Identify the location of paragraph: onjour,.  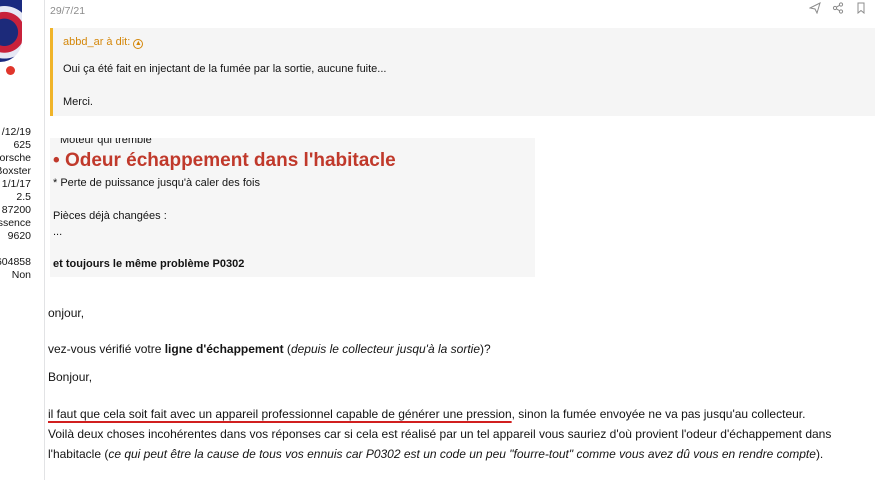
(66, 313).